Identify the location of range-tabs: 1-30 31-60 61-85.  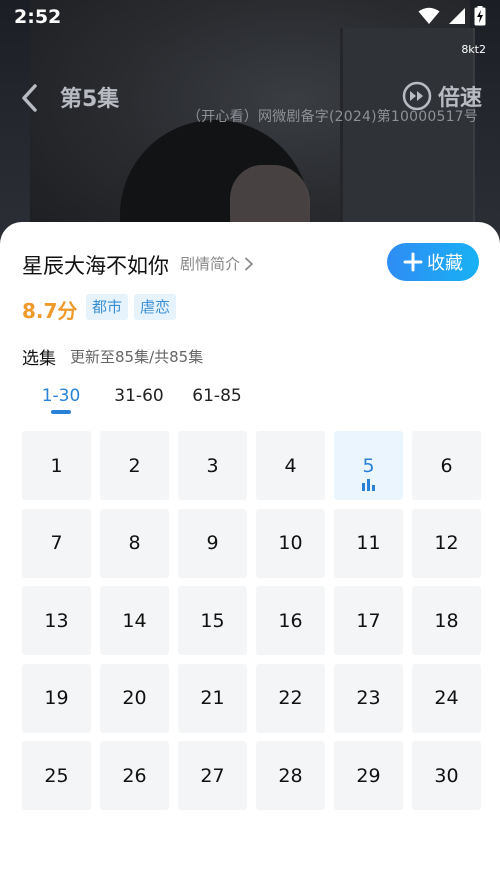
(139, 399).